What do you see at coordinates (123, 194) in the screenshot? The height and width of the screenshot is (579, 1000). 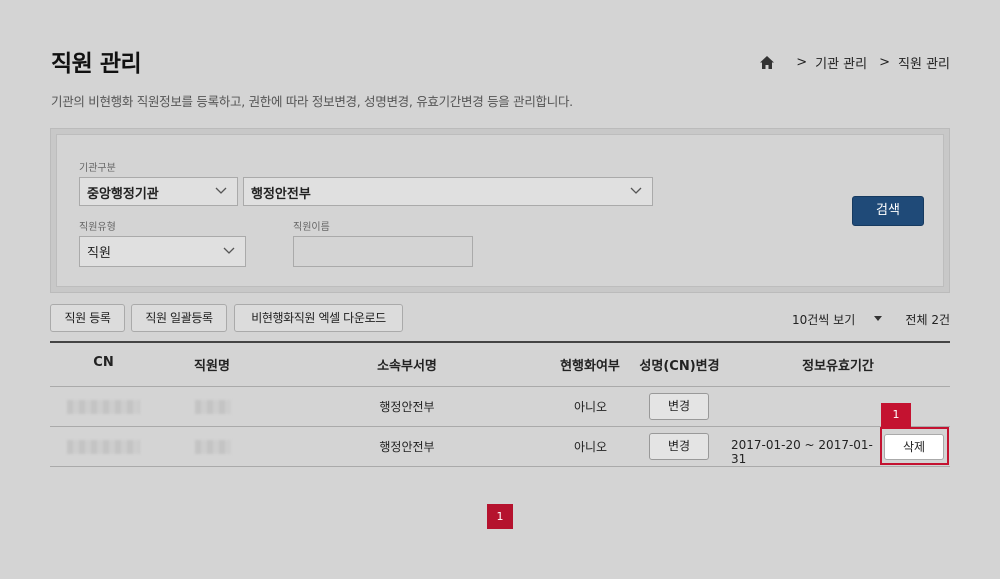 I see `org-type-value: 중앙행정기관` at bounding box center [123, 194].